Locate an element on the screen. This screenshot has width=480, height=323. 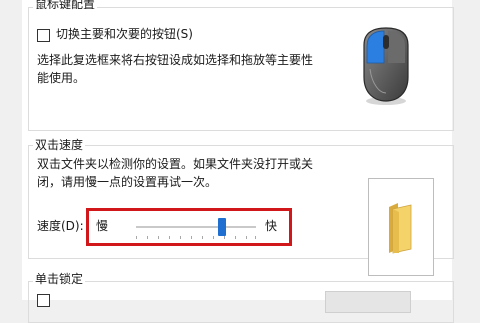
switch-buttons-label: 切换主要和次要的按钮(S) is located at coordinates (124, 34).